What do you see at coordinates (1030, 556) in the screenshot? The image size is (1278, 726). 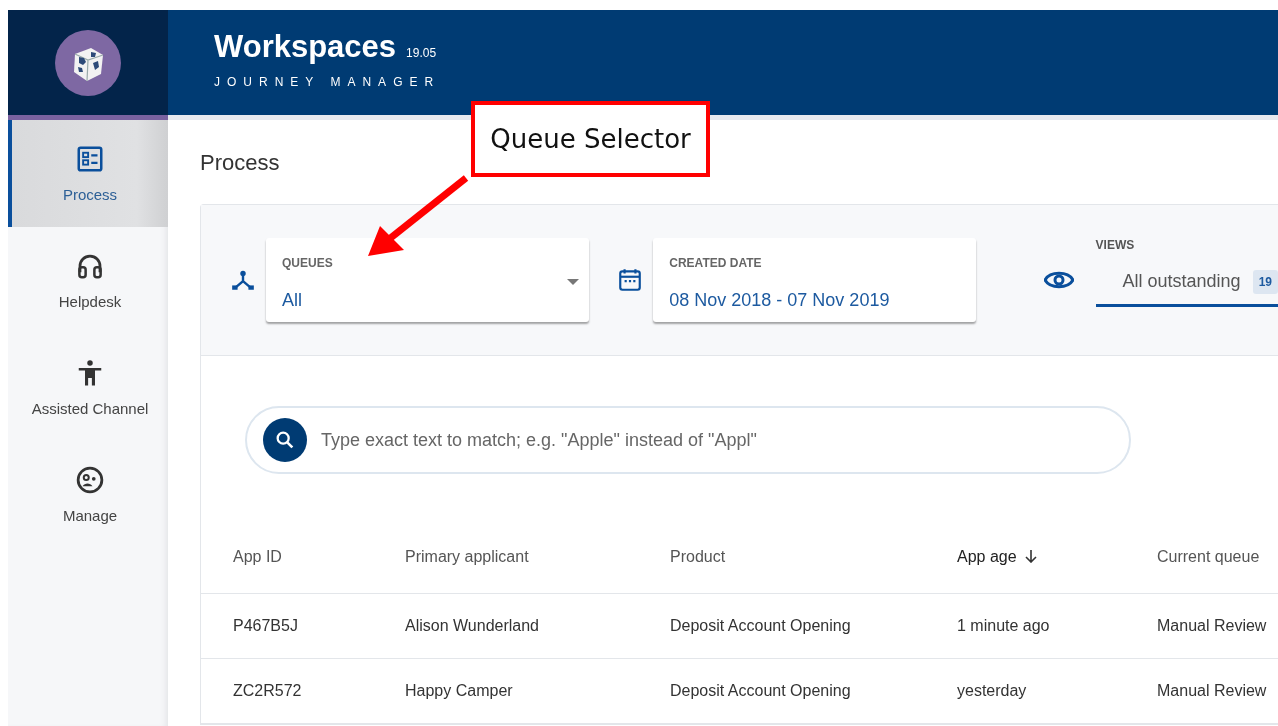 I see `down-arrow-icon` at bounding box center [1030, 556].